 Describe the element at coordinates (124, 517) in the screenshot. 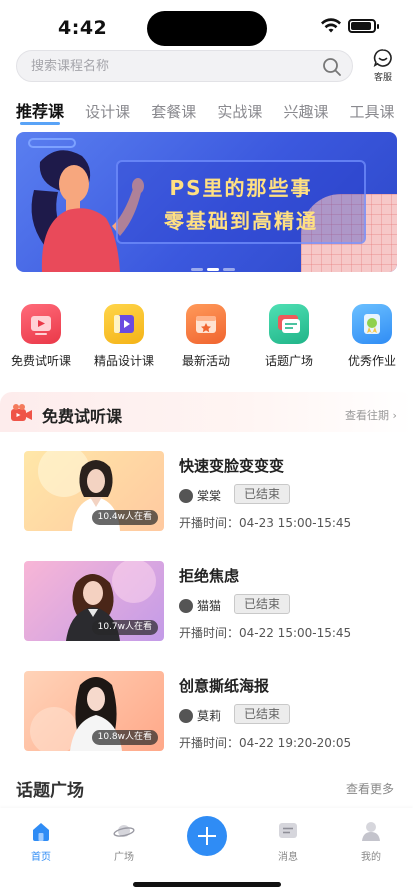

I see `viewer-count: 10.4w人在看` at that location.